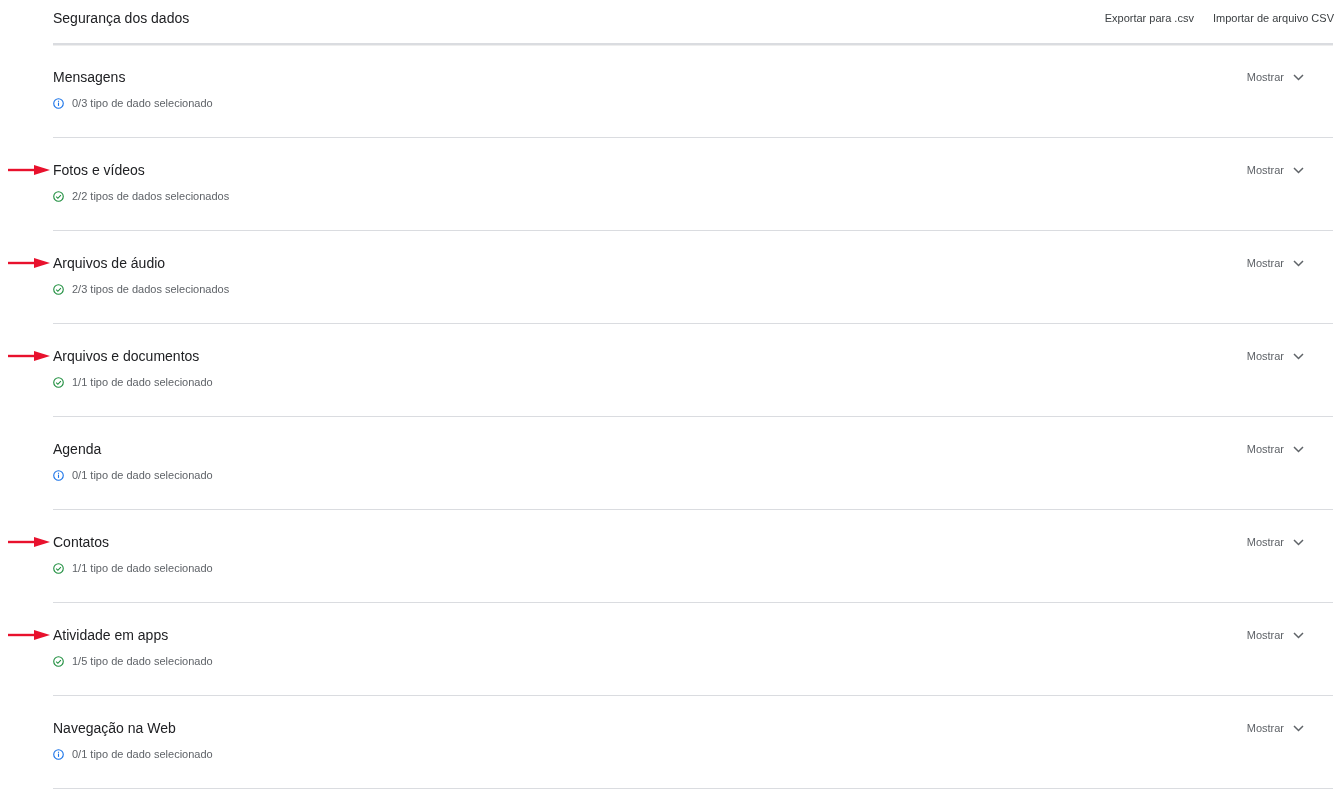 This screenshot has width=1342, height=805. Describe the element at coordinates (142, 103) in the screenshot. I see `status-text: 0/3 tipo de dado selecionado` at that location.